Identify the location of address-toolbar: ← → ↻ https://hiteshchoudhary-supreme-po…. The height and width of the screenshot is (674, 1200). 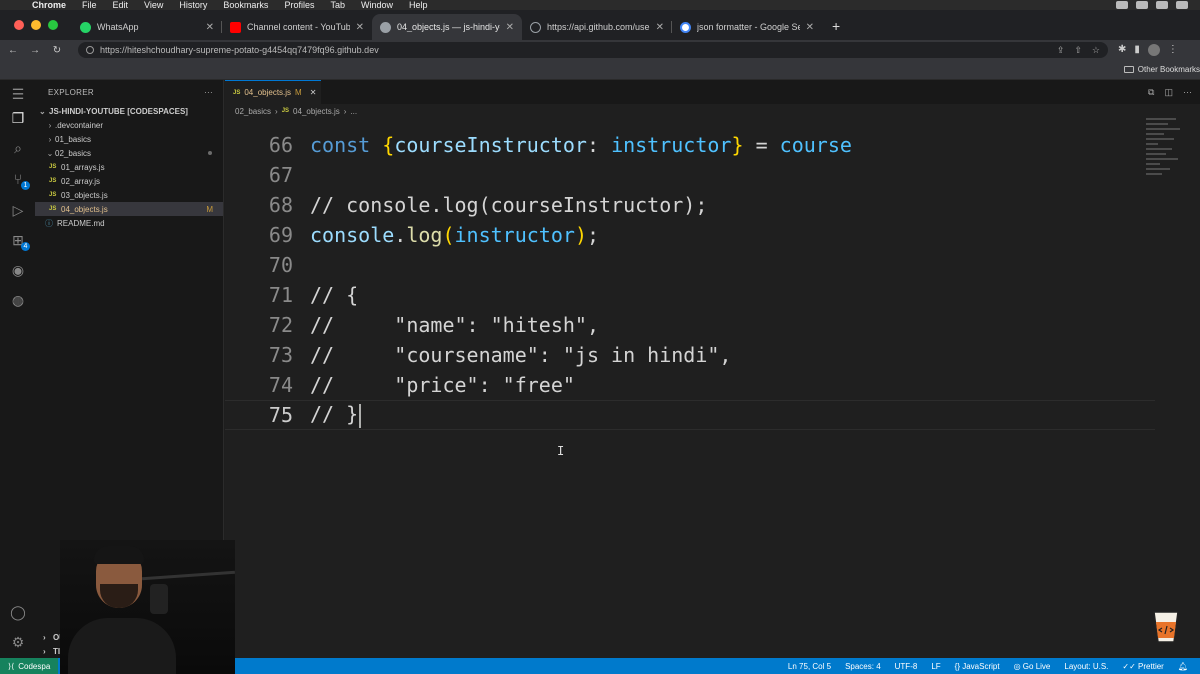
(600, 50).